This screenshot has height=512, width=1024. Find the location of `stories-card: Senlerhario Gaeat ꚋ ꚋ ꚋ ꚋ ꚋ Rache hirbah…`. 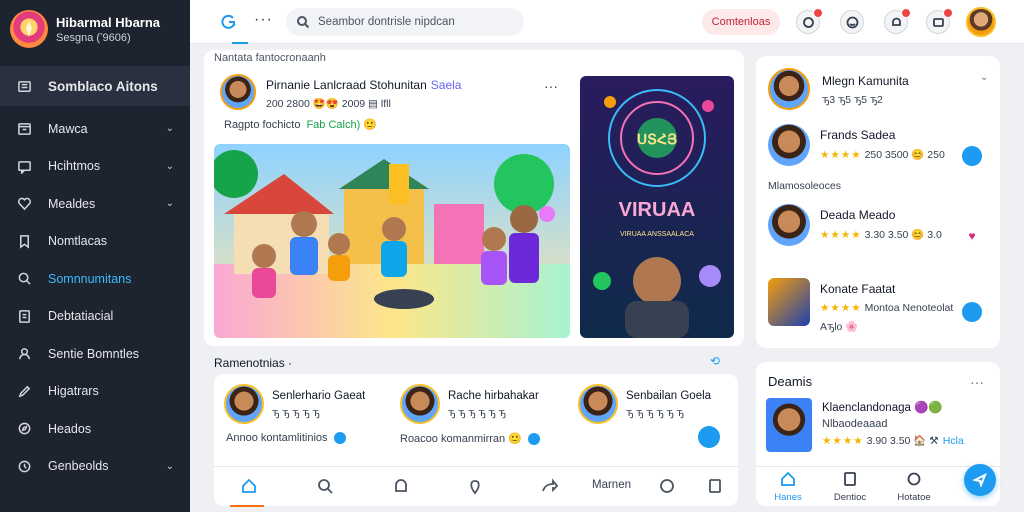

stories-card: Senlerhario Gaeat ꚋ ꚋ ꚋ ꚋ ꚋ Rache hirbah… is located at coordinates (476, 440).